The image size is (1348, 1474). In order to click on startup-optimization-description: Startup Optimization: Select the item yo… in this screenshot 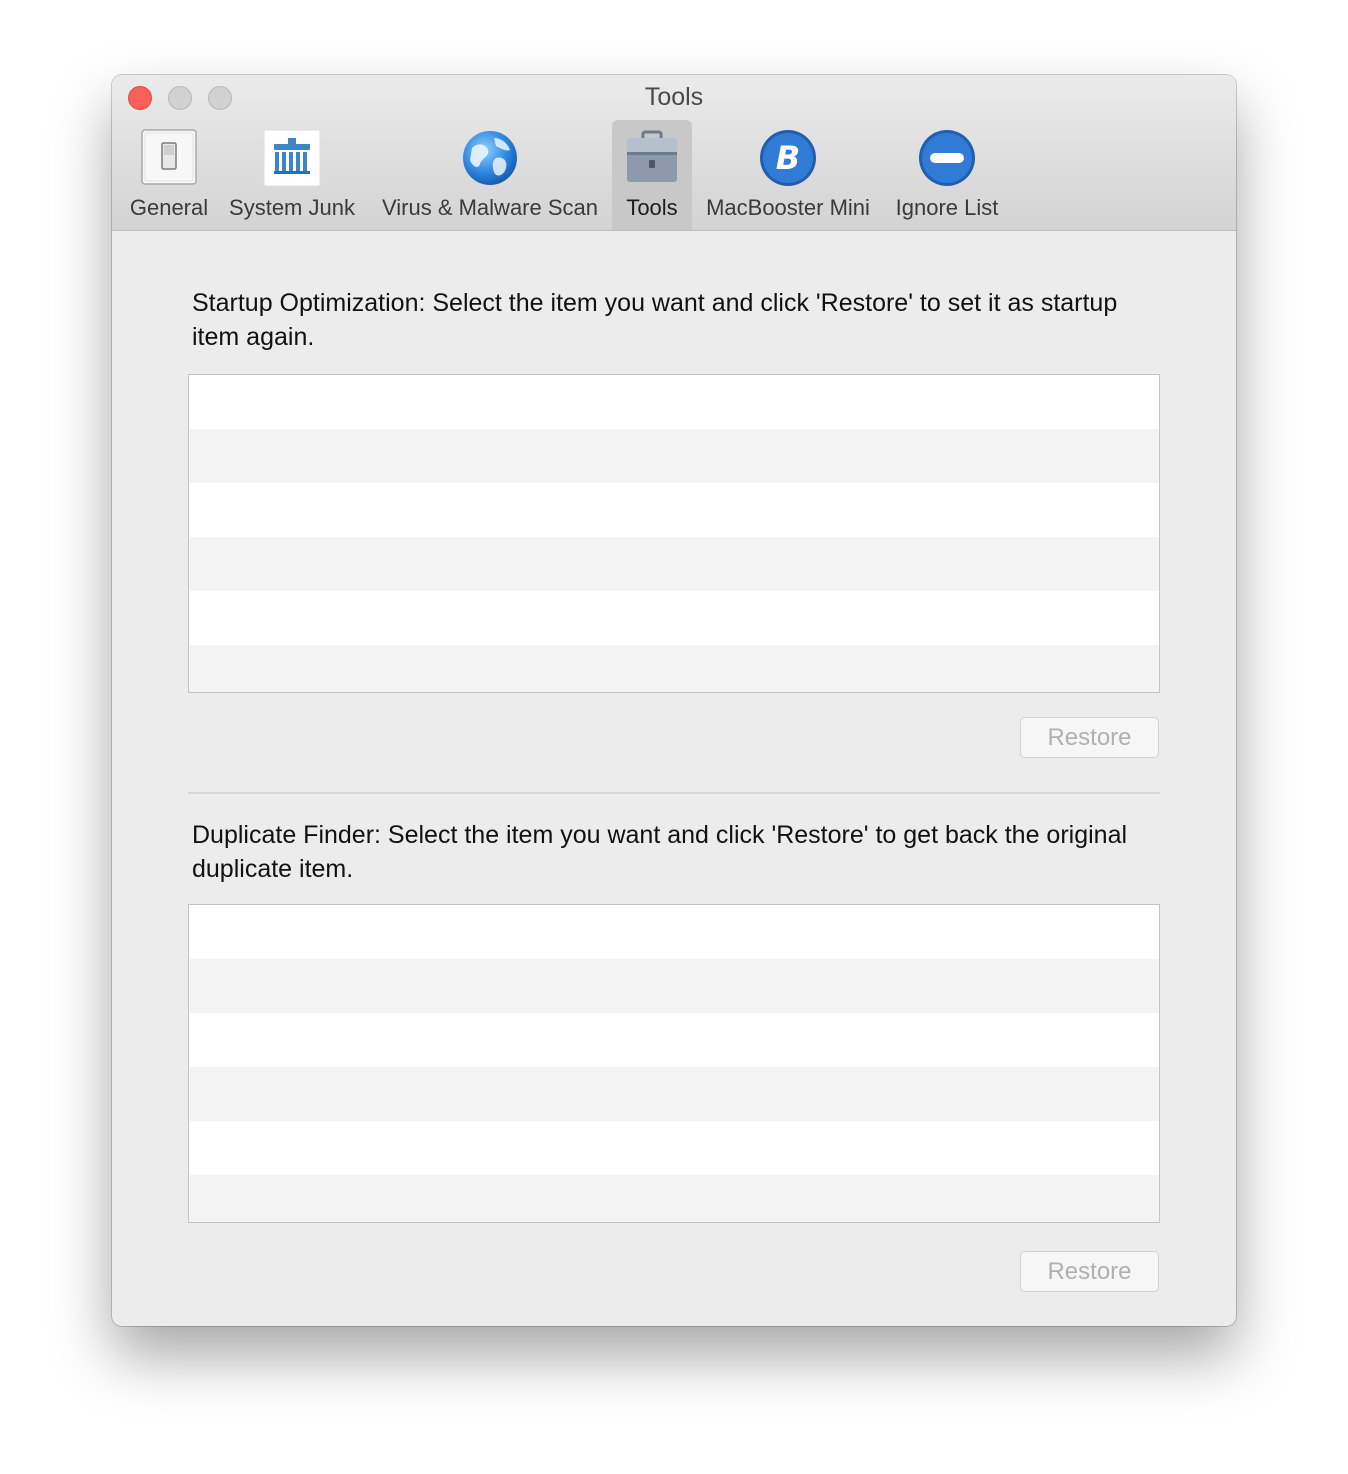, I will do `click(655, 320)`.